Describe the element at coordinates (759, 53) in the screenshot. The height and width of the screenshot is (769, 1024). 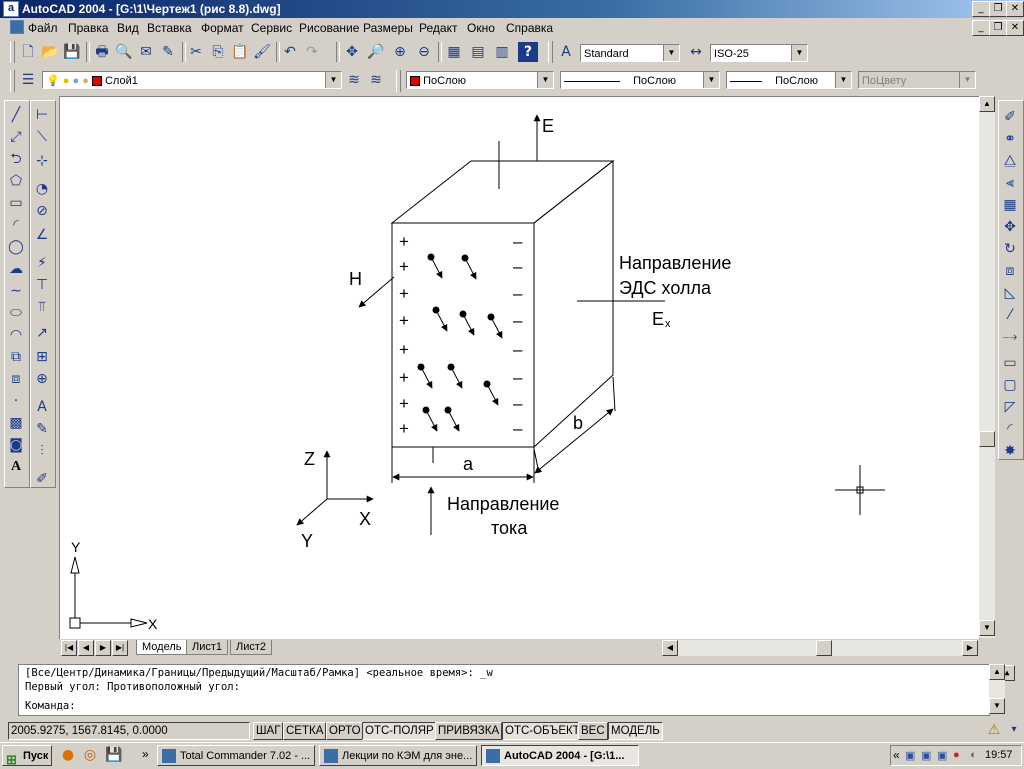
I see `dim-style-select: ISO-25 ▼` at that location.